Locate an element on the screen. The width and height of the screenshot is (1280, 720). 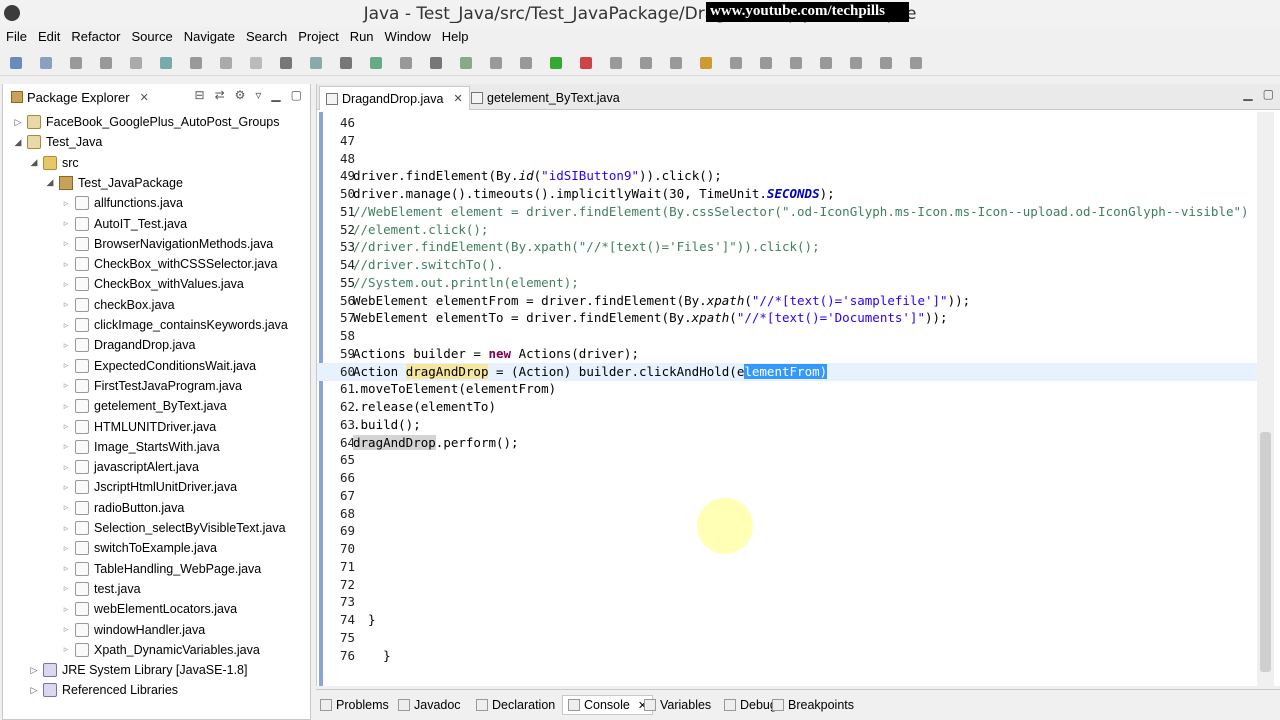
step-into-icon is located at coordinates (316, 63).